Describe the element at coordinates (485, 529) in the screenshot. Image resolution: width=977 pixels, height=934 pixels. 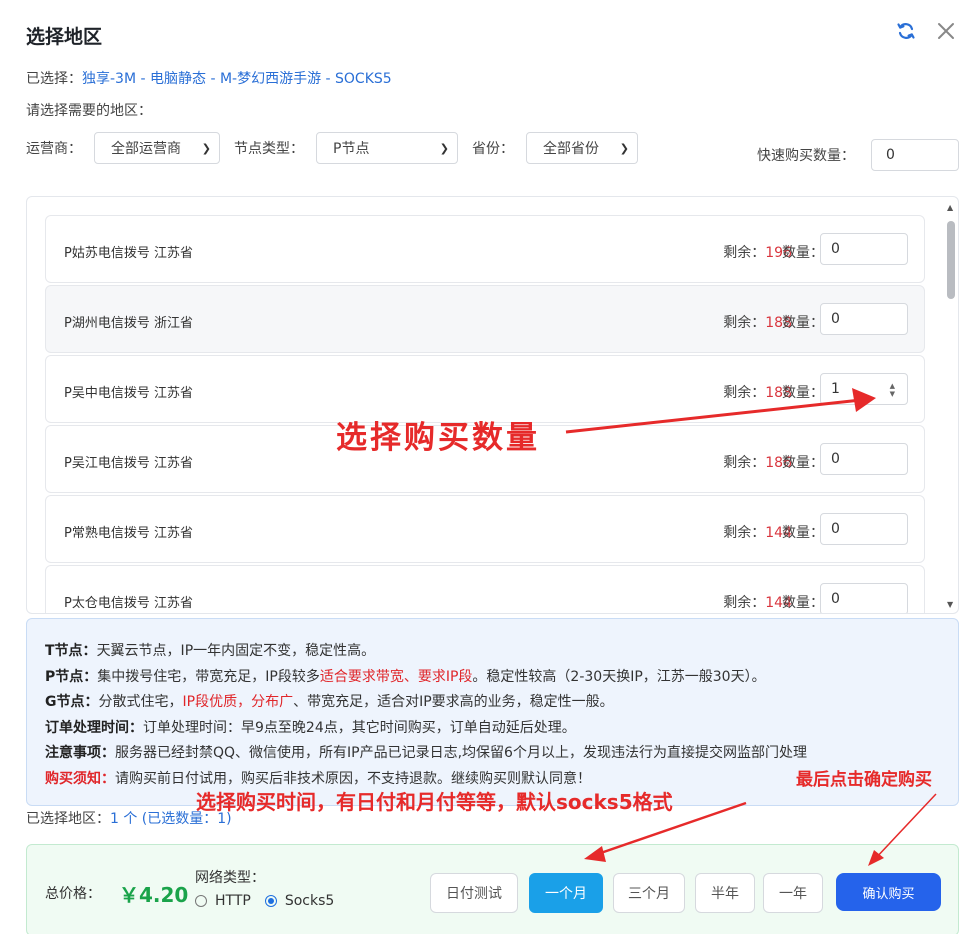
I see `region-row: P常熟电信拨号 江苏省 剩余：144 数量： 0` at that location.